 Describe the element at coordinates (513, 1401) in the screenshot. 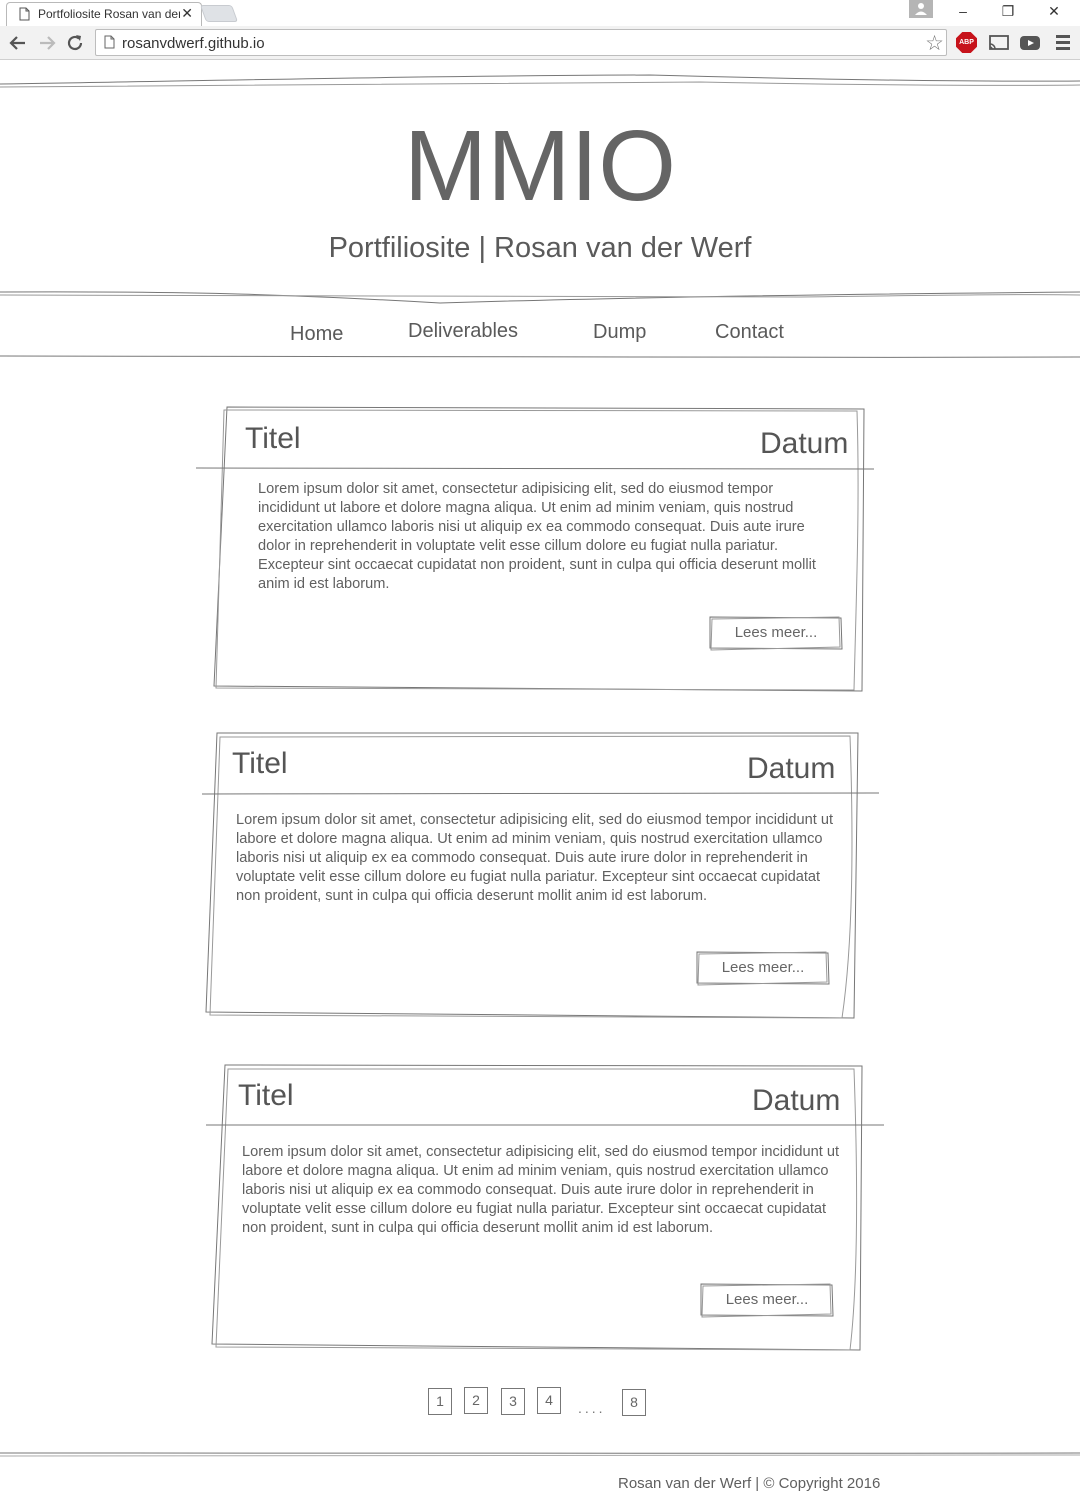

I see `page-link-3: 3` at that location.